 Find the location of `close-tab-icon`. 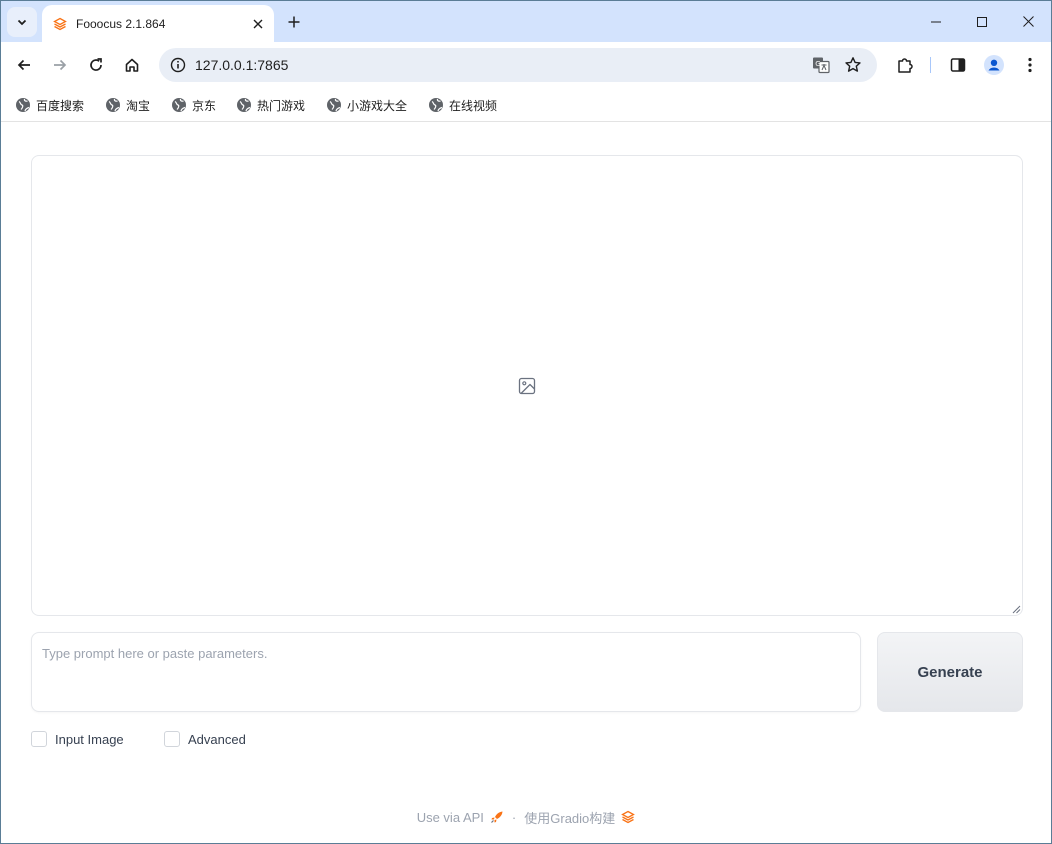

close-tab-icon is located at coordinates (258, 24).